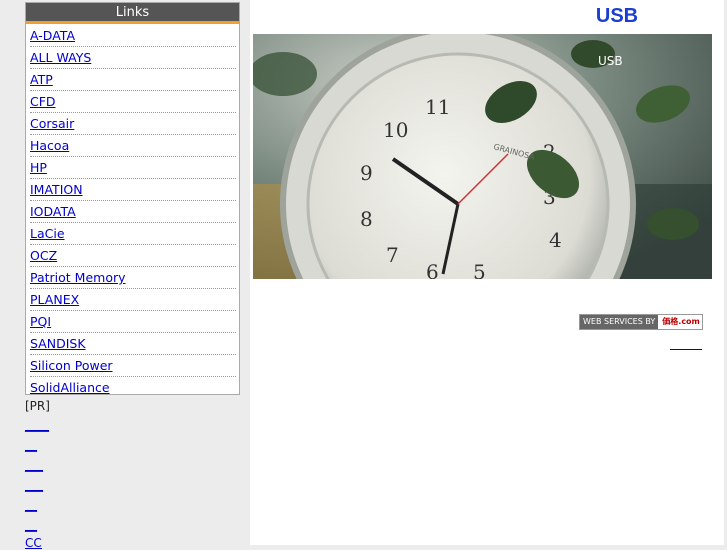 The width and height of the screenshot is (727, 550). What do you see at coordinates (41, 79) in the screenshot?
I see `link-atp: ATP` at bounding box center [41, 79].